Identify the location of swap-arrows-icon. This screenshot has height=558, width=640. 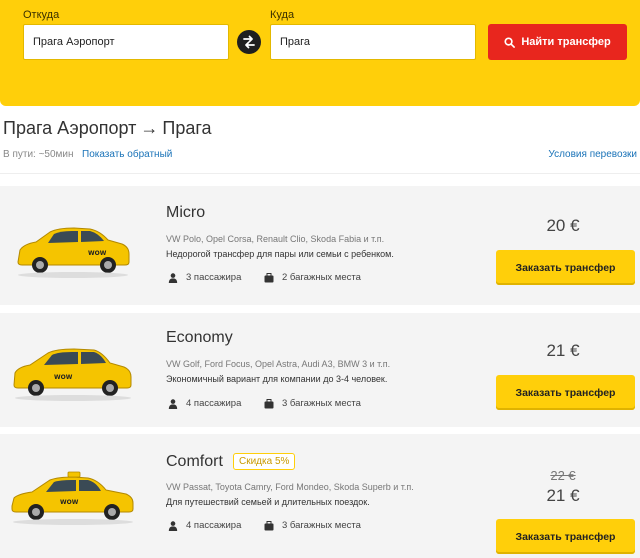
(249, 42).